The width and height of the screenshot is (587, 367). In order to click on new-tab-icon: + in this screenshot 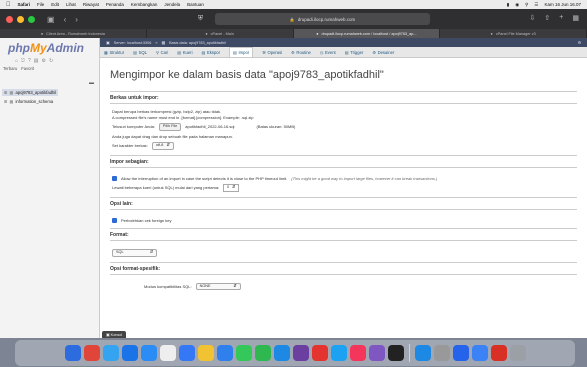, I will do `click(561, 18)`.